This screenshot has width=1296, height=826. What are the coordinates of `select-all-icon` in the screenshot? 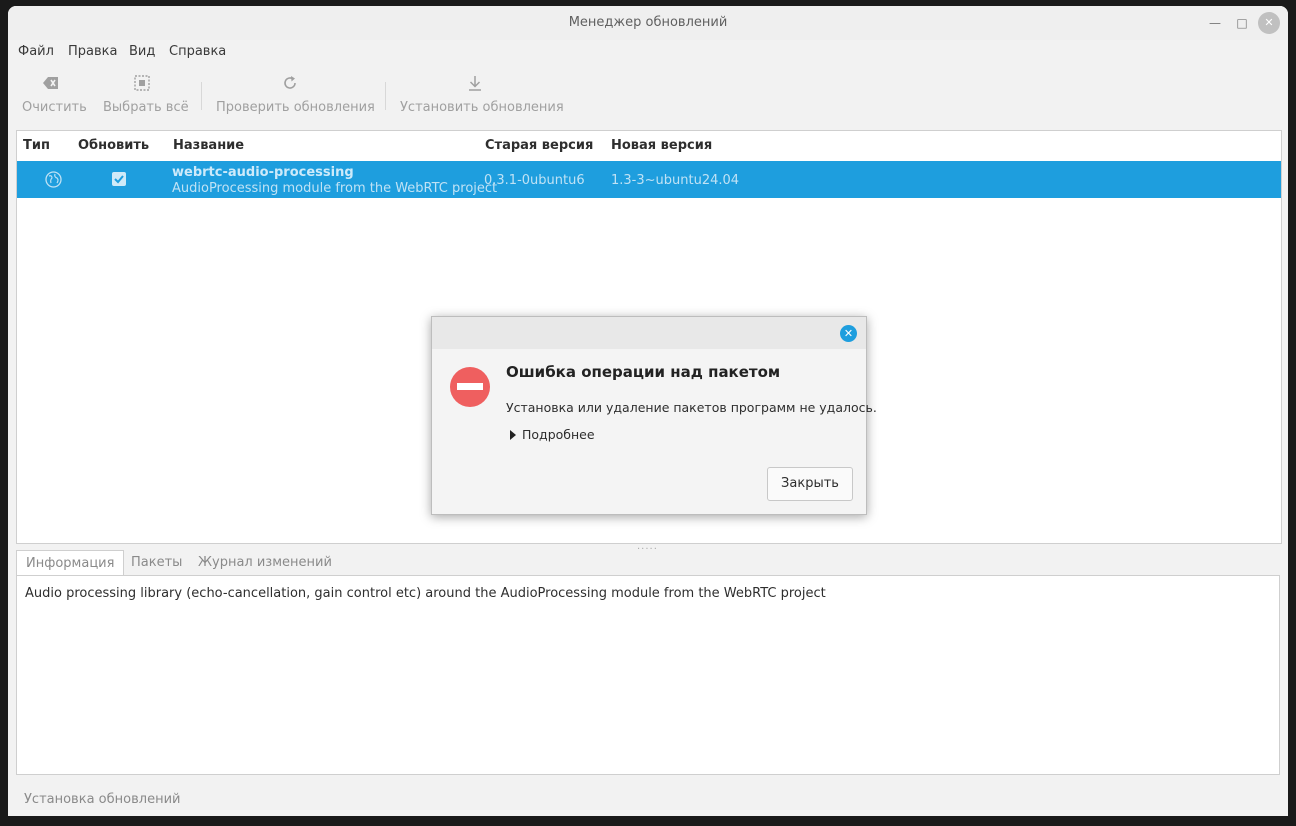 It's located at (142, 83).